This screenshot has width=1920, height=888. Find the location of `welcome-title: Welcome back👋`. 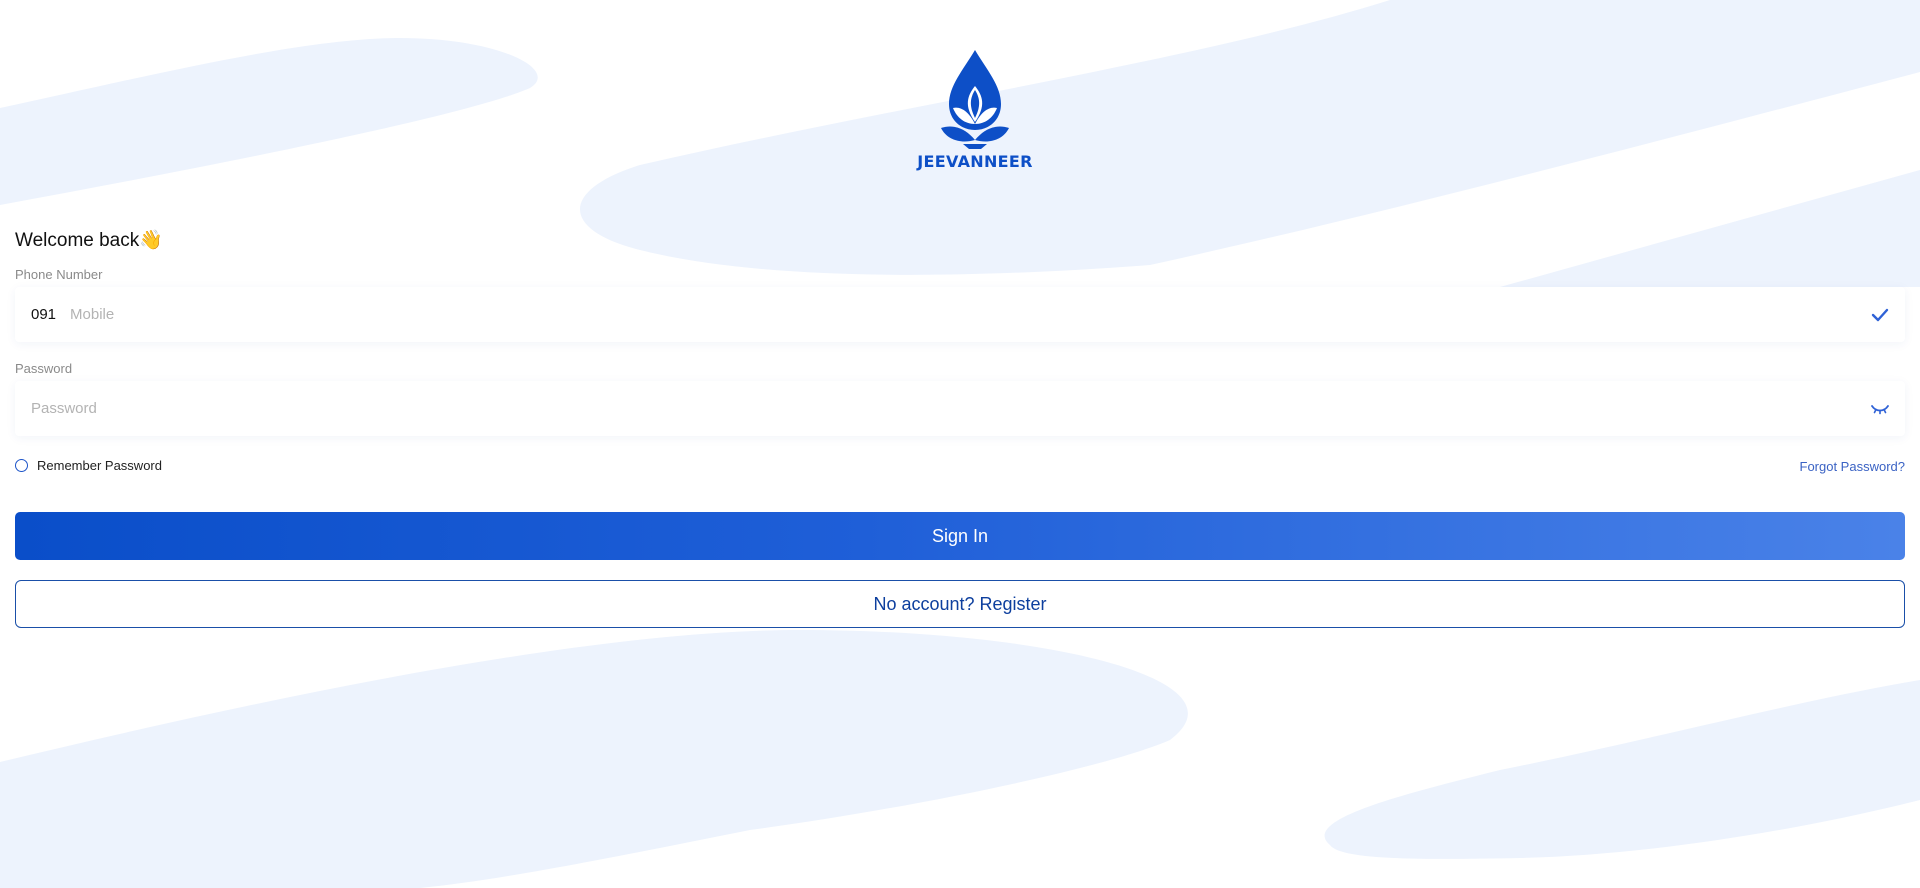

welcome-title: Welcome back👋 is located at coordinates (89, 240).